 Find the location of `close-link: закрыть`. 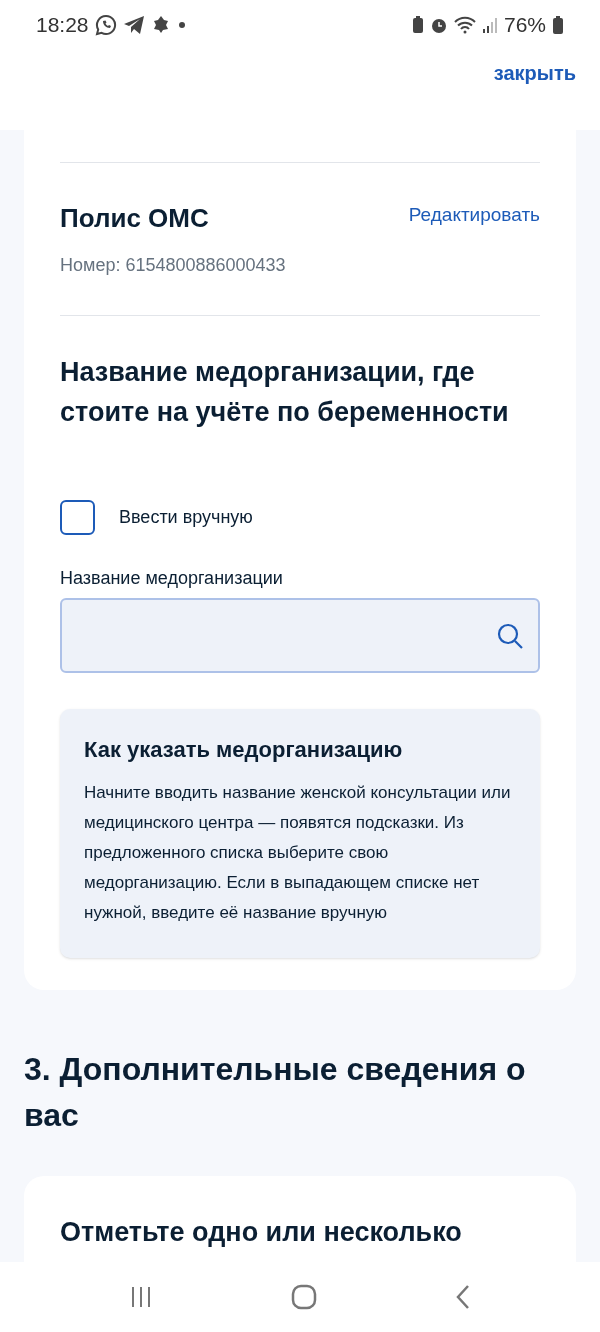

close-link: закрыть is located at coordinates (534, 73).